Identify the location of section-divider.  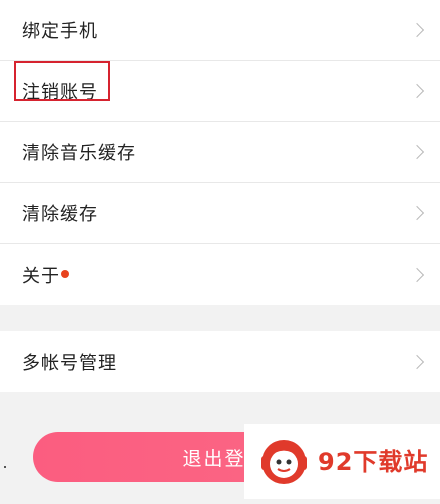
(220, 318).